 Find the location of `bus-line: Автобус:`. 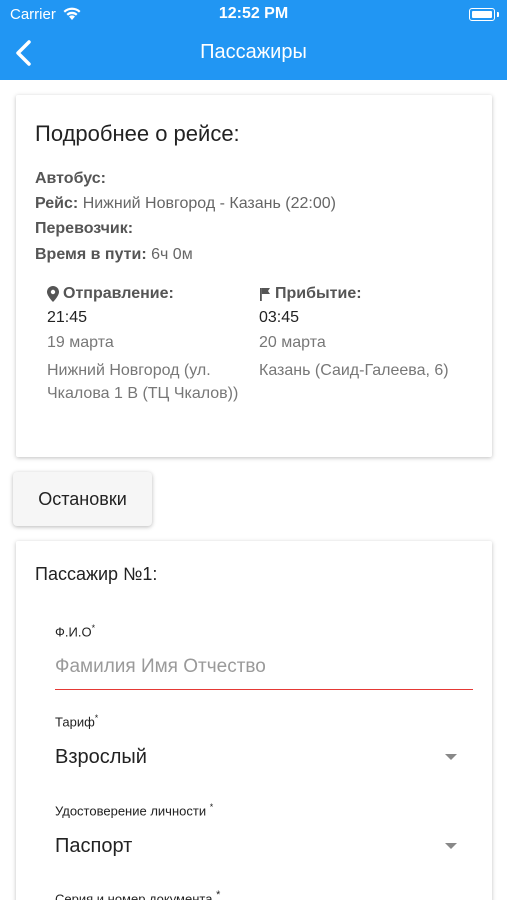

bus-line: Автобус: is located at coordinates (70, 179).